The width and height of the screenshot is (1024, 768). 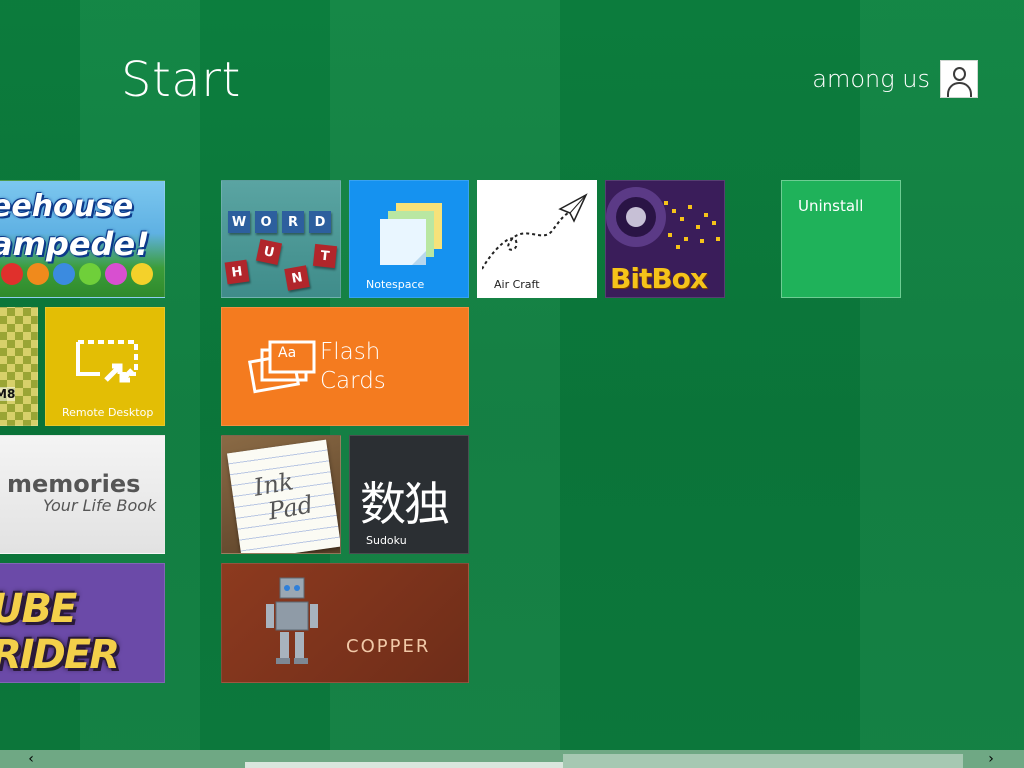 I want to click on word-hunt-letter: R, so click(x=293, y=222).